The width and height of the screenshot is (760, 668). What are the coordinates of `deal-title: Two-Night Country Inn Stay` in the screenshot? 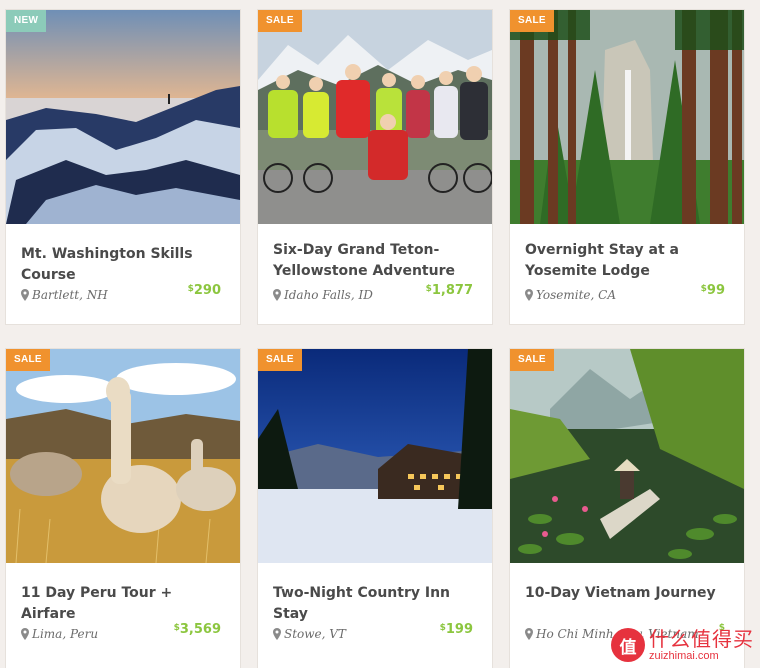 It's located at (378, 604).